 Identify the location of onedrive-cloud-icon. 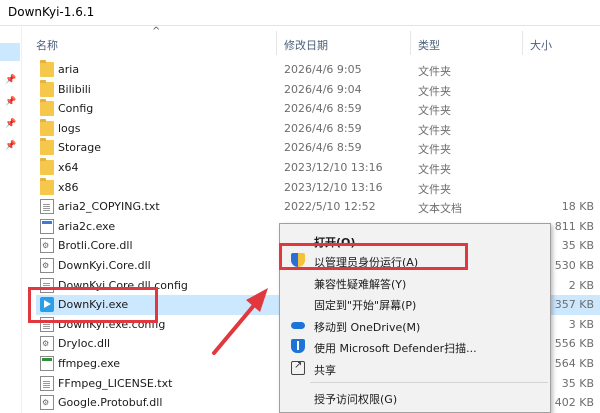
(298, 325).